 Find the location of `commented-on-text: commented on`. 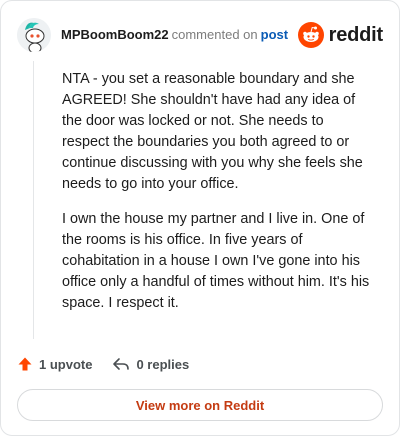

commented-on-text: commented on is located at coordinates (214, 34).